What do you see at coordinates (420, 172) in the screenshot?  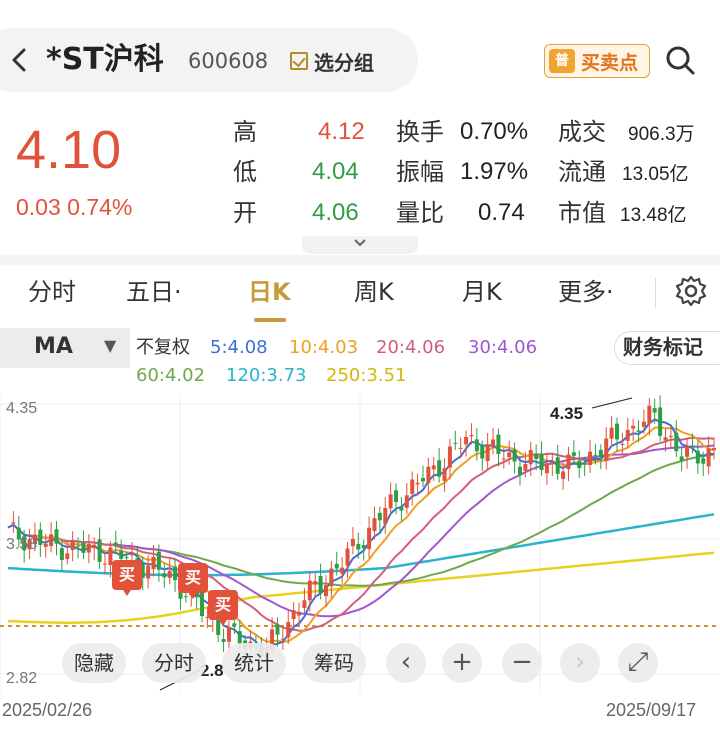 I see `amplitude-label: 振幅` at bounding box center [420, 172].